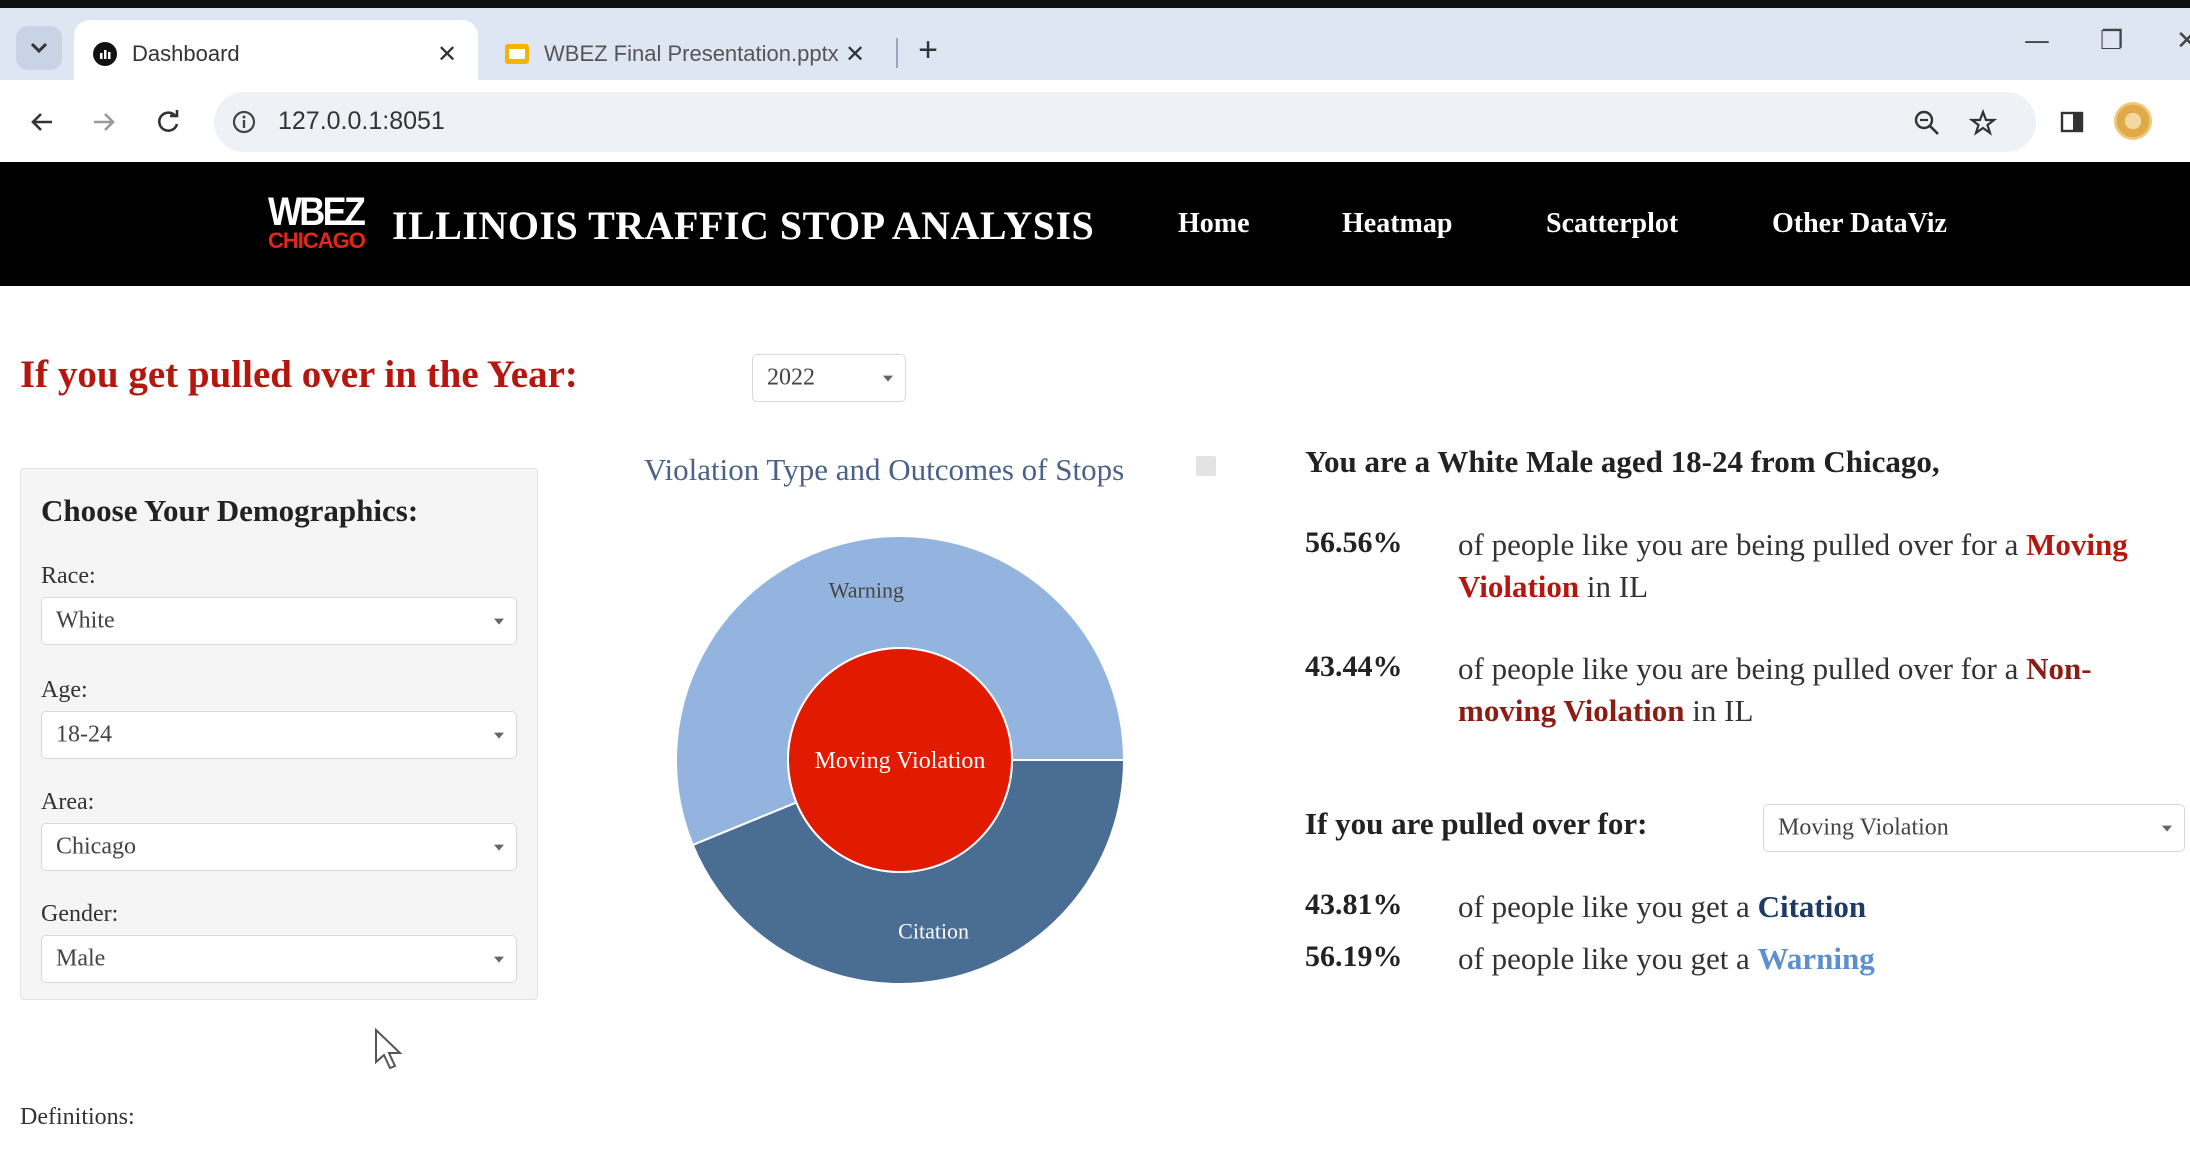 Image resolution: width=2190 pixels, height=1161 pixels. I want to click on browser-toolbar: 127.0.0.1:8051, so click(1095, 121).